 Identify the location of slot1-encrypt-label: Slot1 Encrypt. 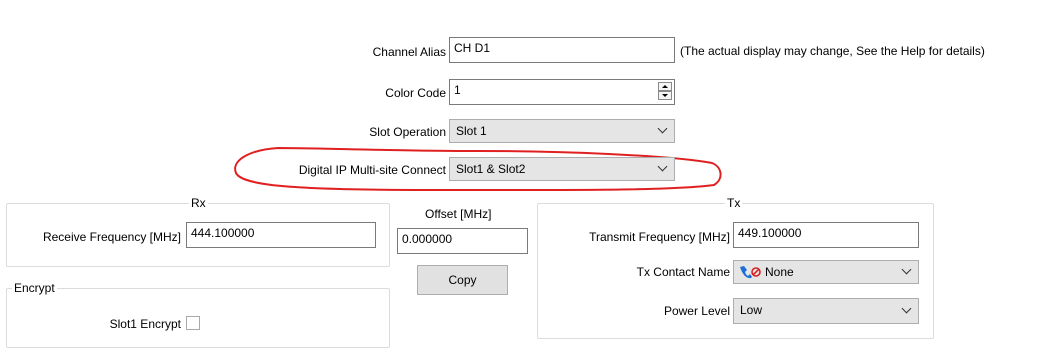
(145, 324).